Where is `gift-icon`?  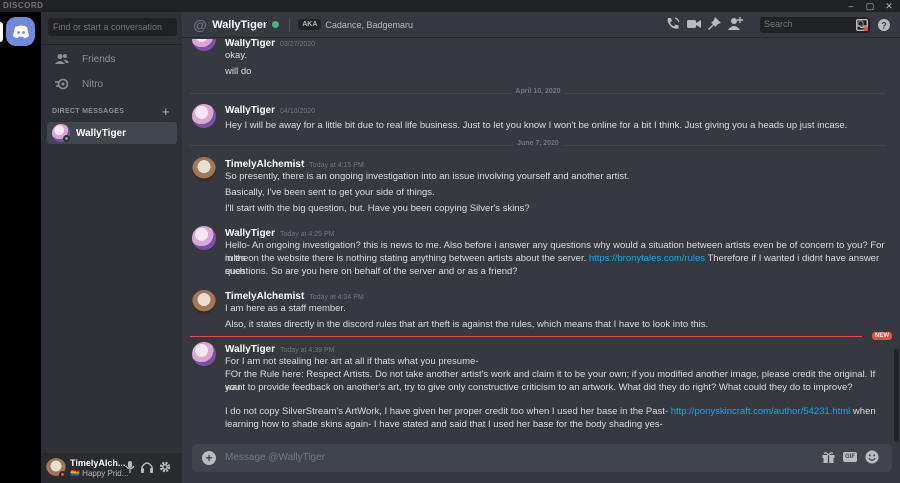
gift-icon is located at coordinates (828, 457).